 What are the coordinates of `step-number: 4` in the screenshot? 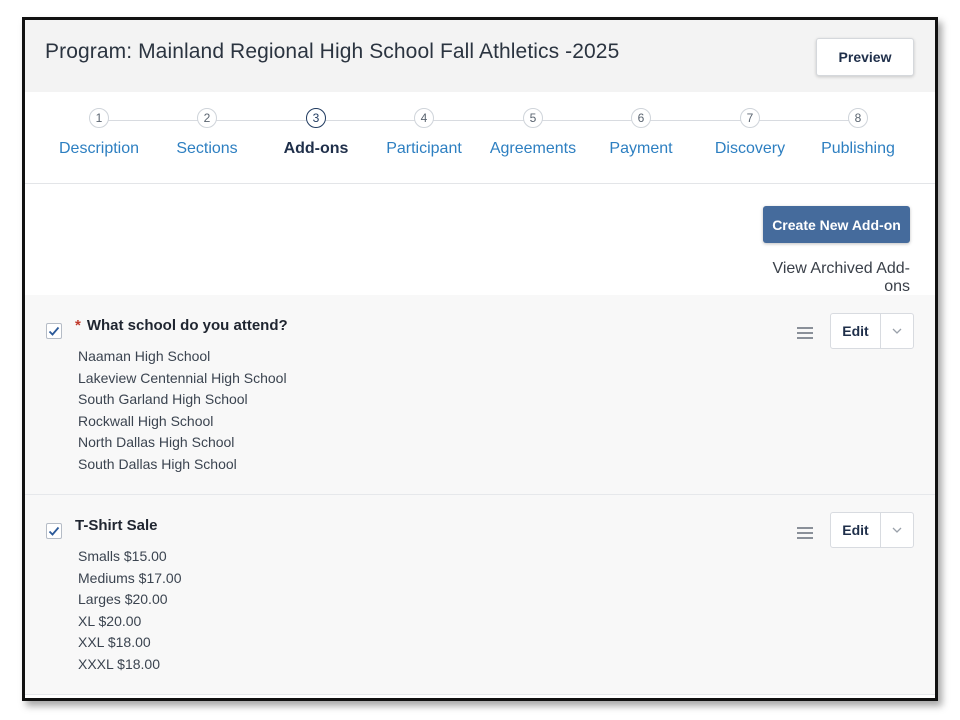 It's located at (424, 118).